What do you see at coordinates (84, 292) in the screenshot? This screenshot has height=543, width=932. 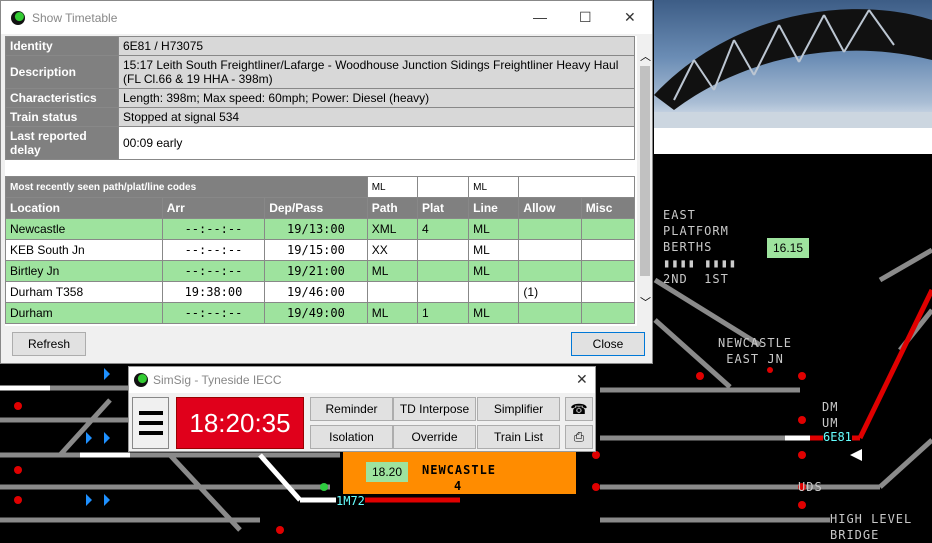 I see `cell-location: Durham T358` at bounding box center [84, 292].